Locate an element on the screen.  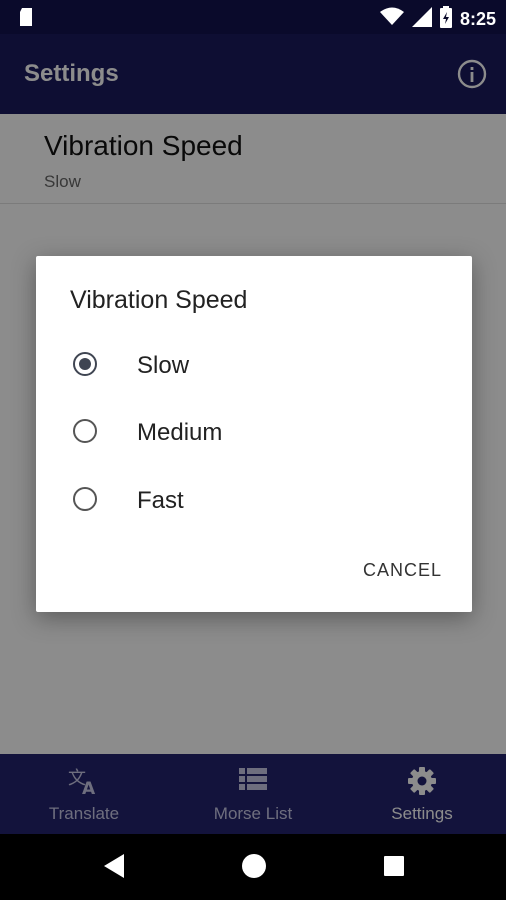
home-button is located at coordinates (254, 868).